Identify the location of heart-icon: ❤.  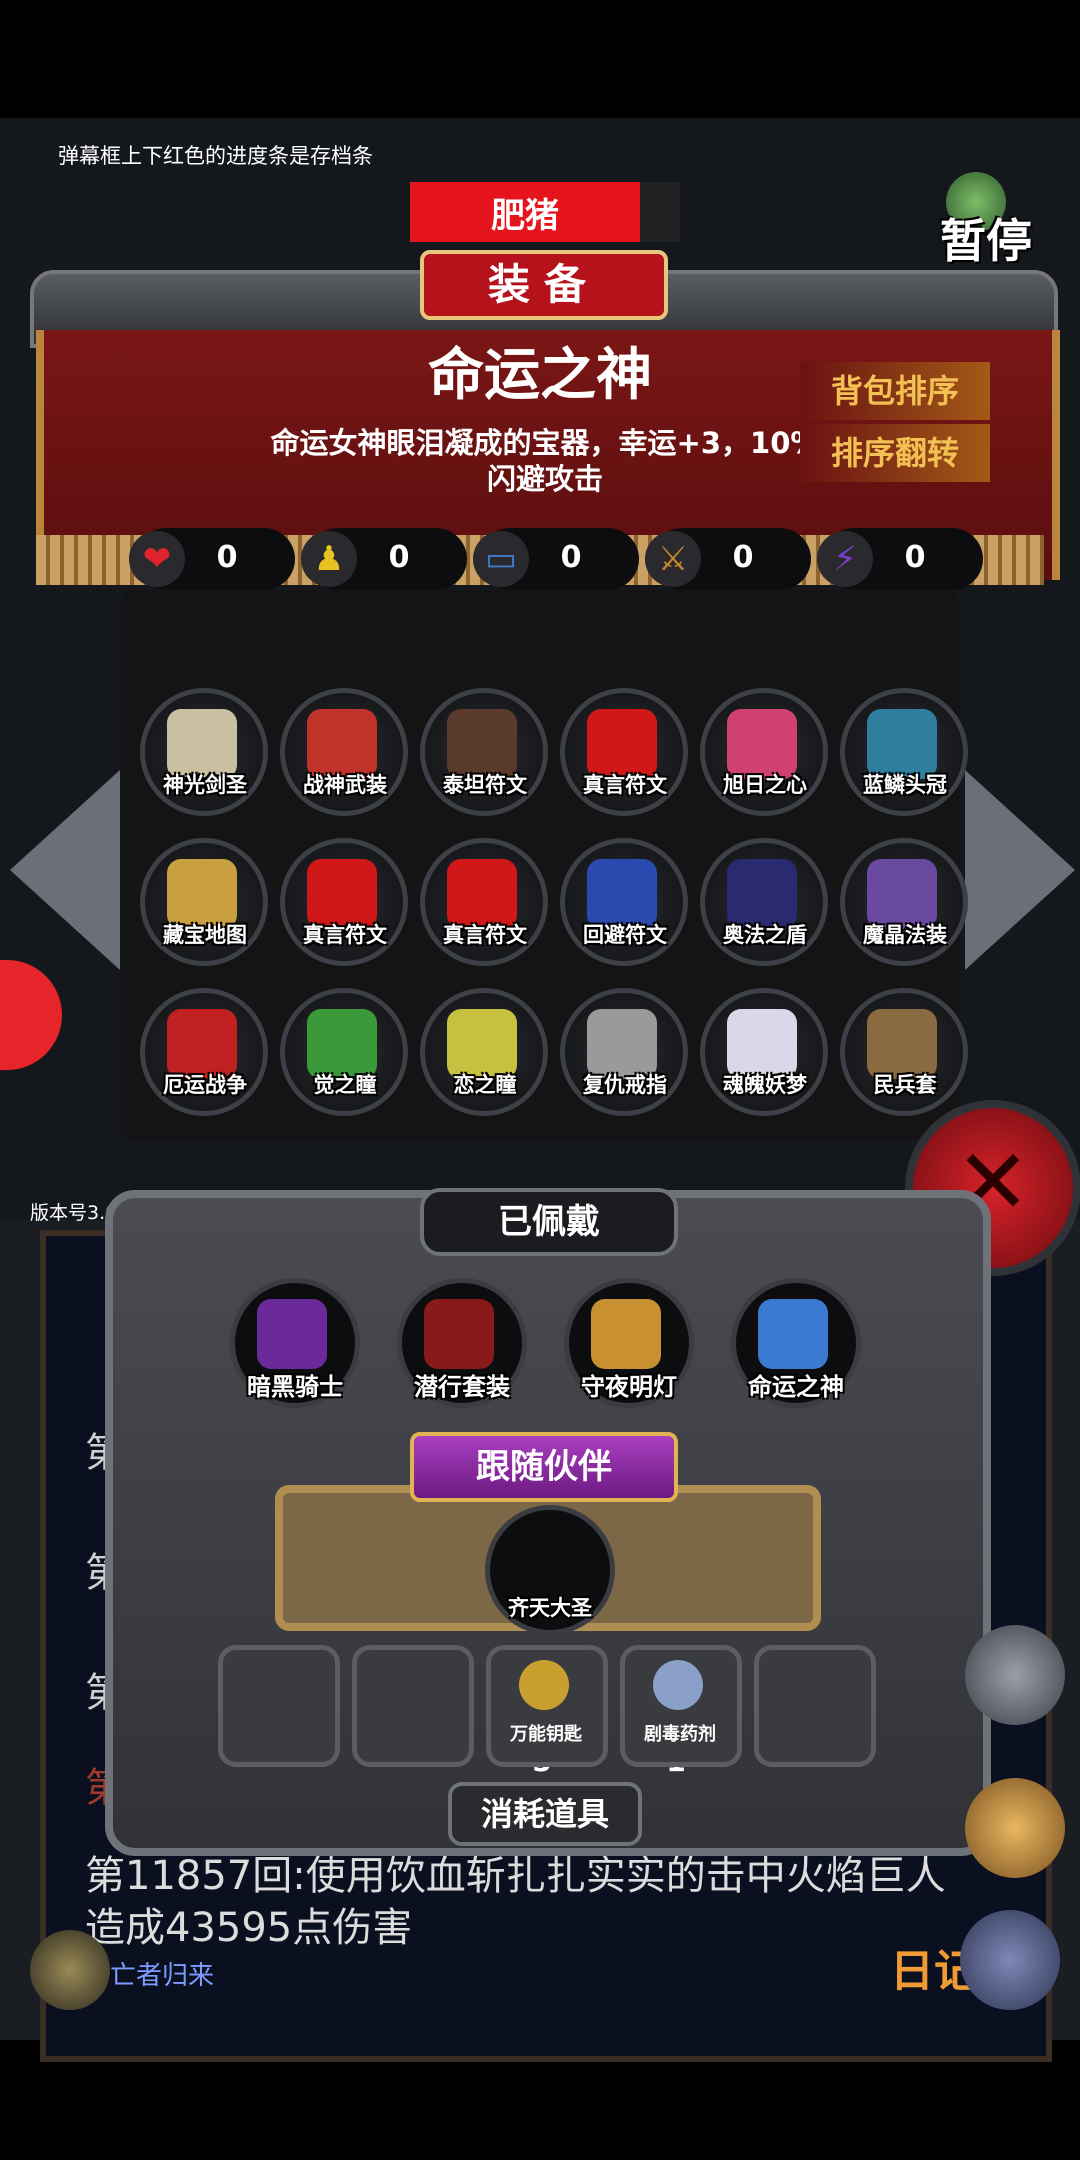
(157, 559).